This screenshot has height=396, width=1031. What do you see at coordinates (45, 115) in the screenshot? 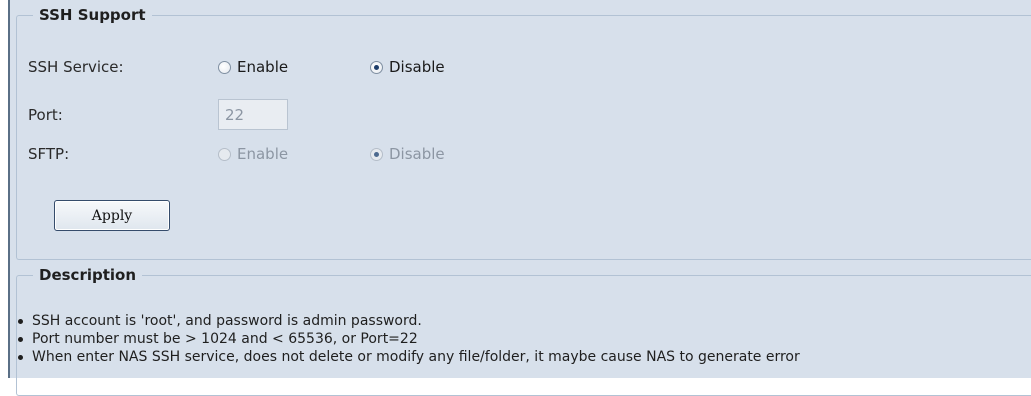
I see `port-label: Port:` at bounding box center [45, 115].